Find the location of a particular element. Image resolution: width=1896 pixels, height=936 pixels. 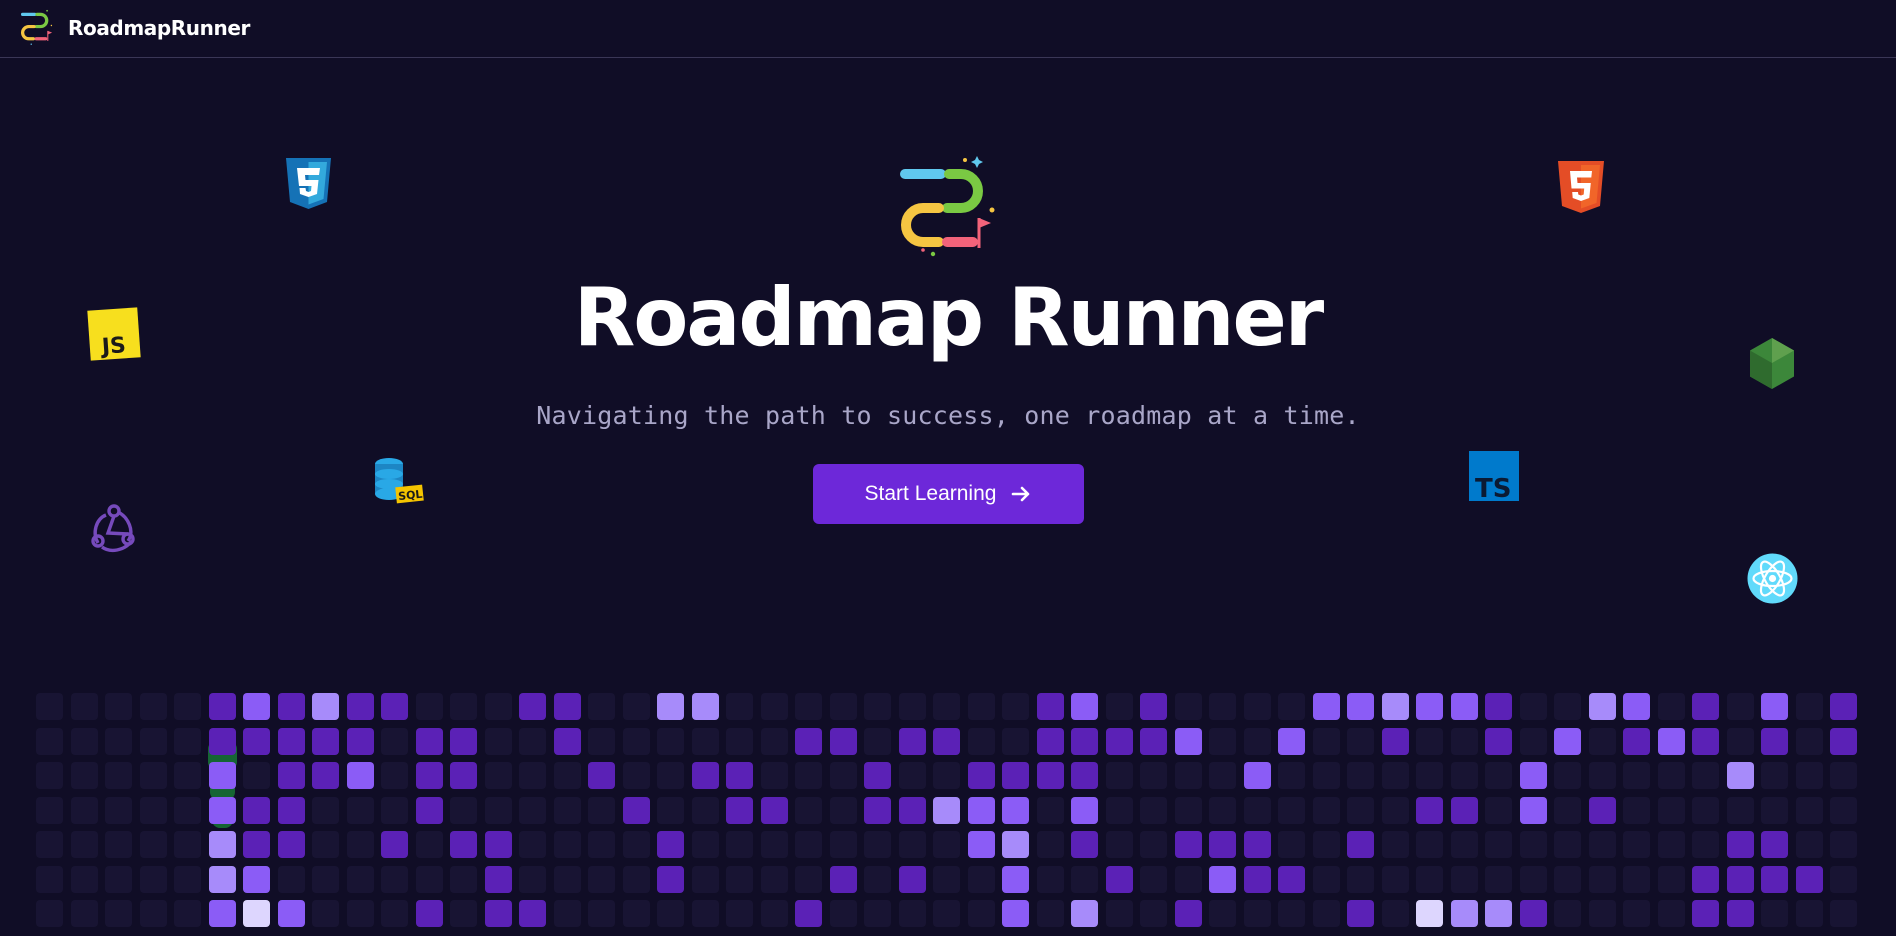

typescript-icon: TS is located at coordinates (1494, 476).